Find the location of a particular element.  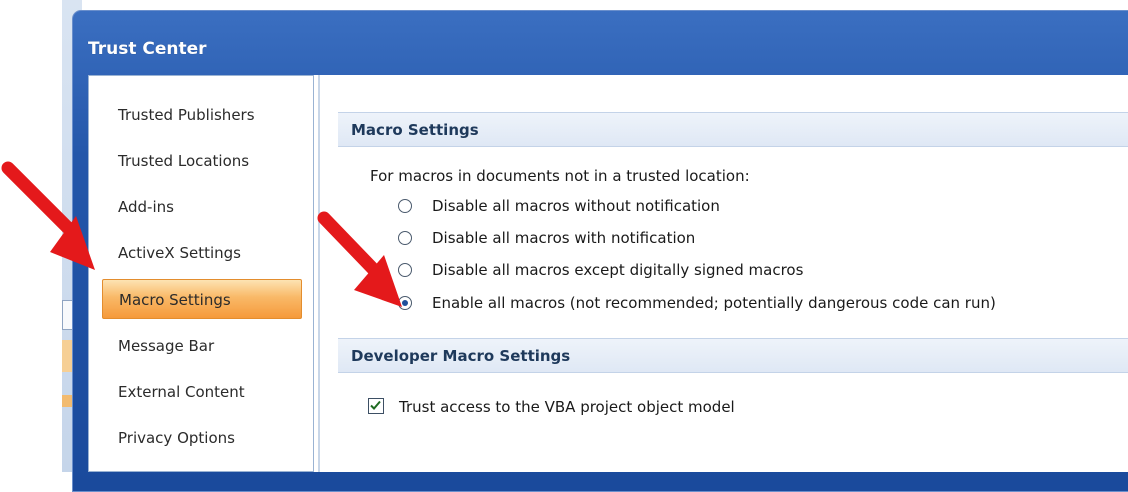

developer-macro-settings-header: Developer Macro Settings is located at coordinates (733, 355).